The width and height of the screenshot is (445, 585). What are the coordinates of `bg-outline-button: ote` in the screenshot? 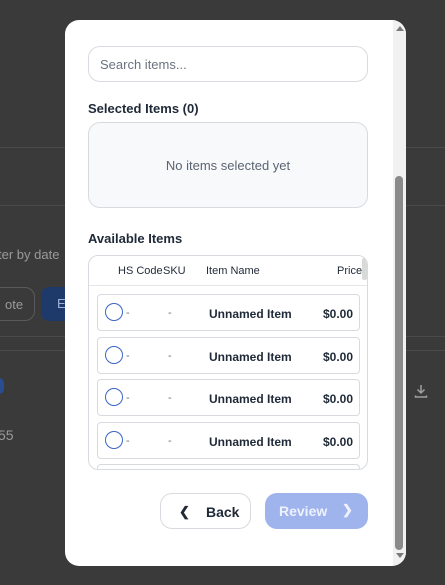 It's located at (17, 304).